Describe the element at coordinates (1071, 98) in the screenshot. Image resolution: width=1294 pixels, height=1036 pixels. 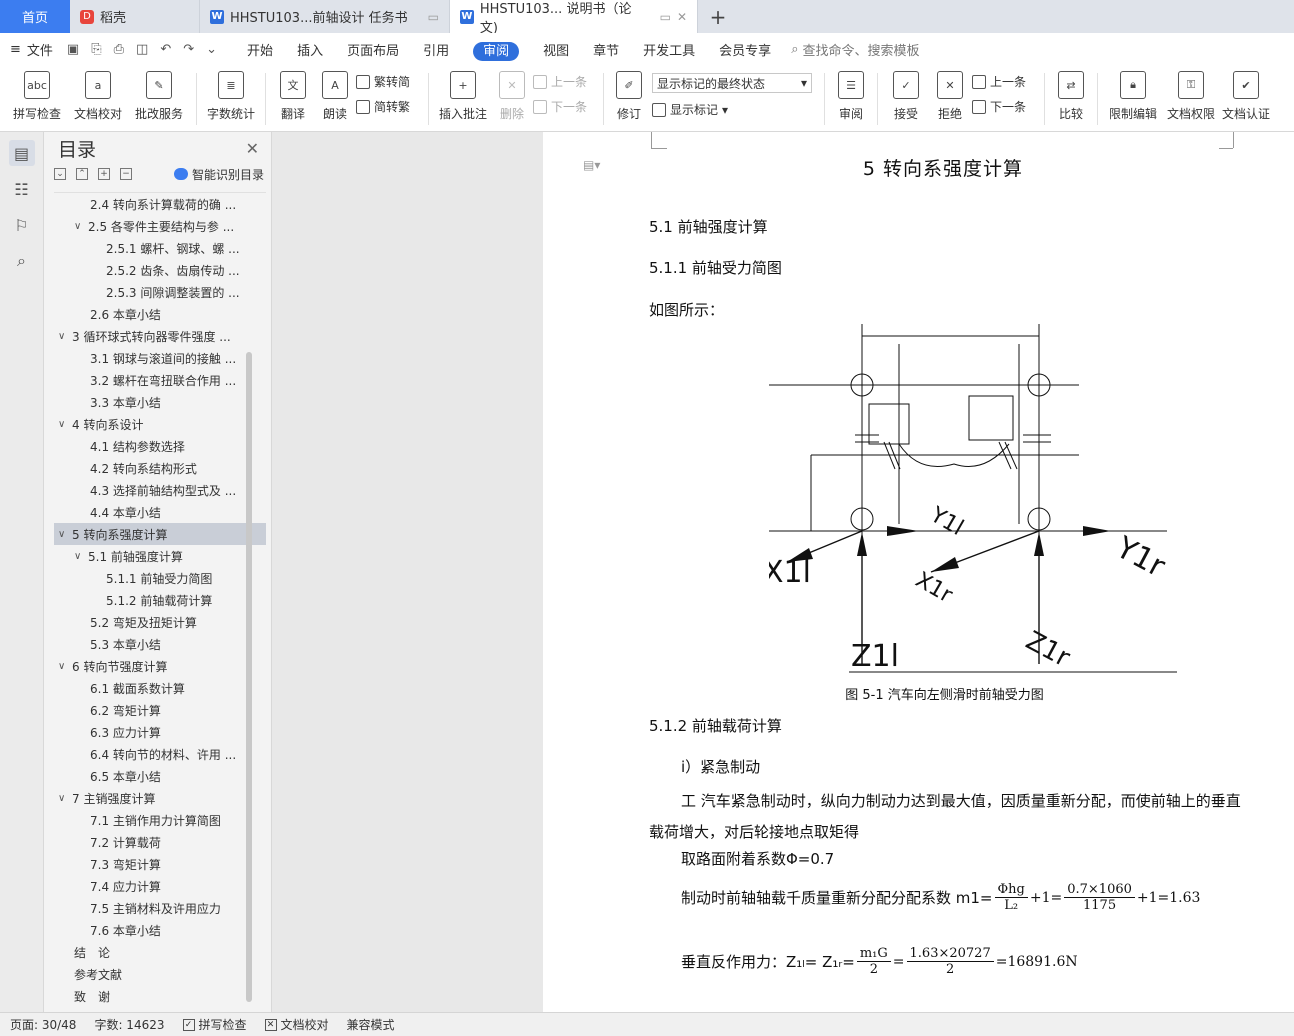
I see `compare-button: ⇄ 比较` at that location.